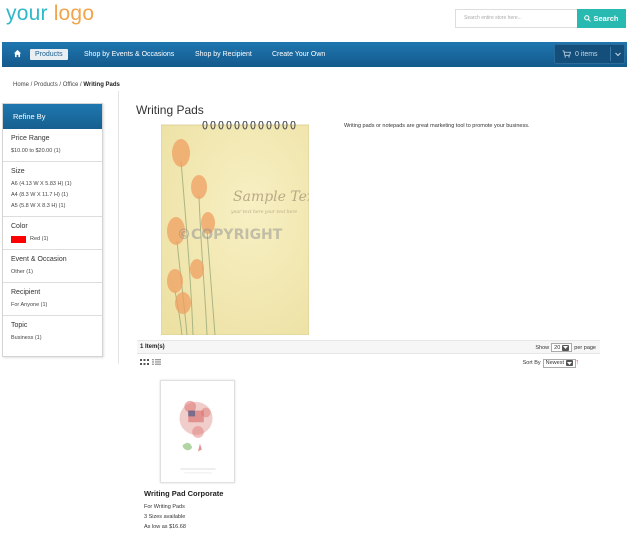 This screenshot has width=629, height=533. I want to click on color-swatch-red, so click(18, 239).